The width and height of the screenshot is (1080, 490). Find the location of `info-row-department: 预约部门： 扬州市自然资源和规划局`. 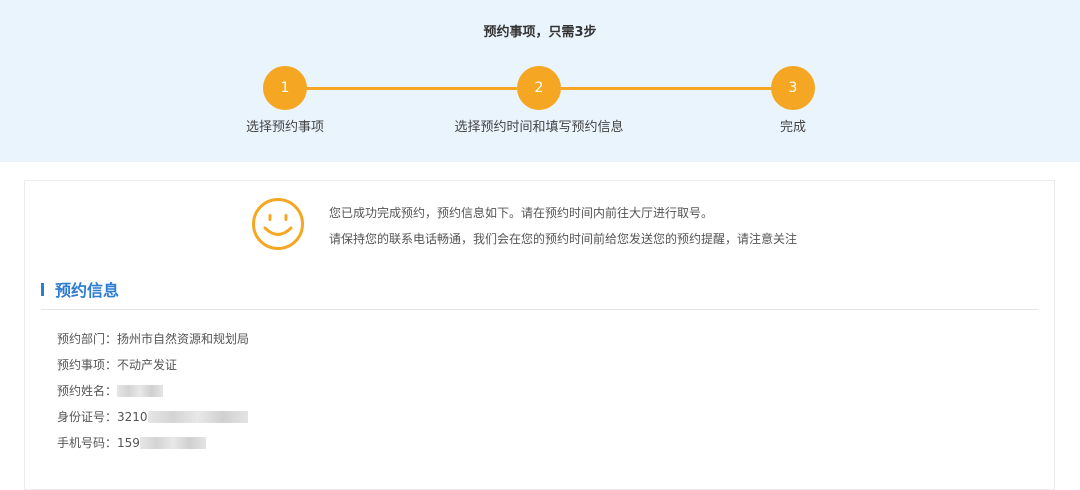

info-row-department: 预约部门： 扬州市自然资源和规划局 is located at coordinates (153, 338).